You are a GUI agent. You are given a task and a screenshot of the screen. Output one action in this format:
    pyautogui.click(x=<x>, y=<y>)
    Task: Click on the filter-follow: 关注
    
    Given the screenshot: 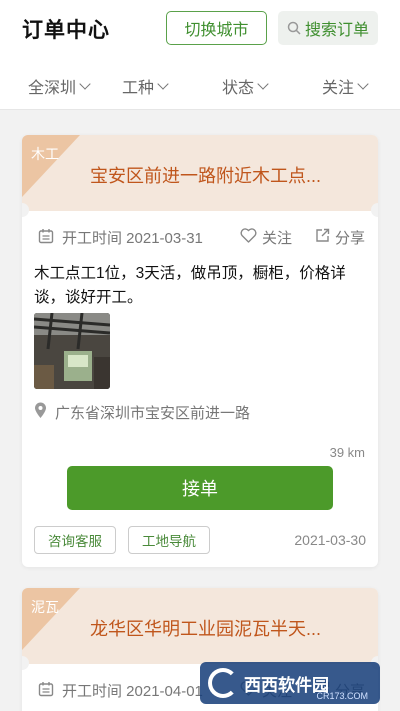 What is the action you would take?
    pyautogui.click(x=345, y=86)
    